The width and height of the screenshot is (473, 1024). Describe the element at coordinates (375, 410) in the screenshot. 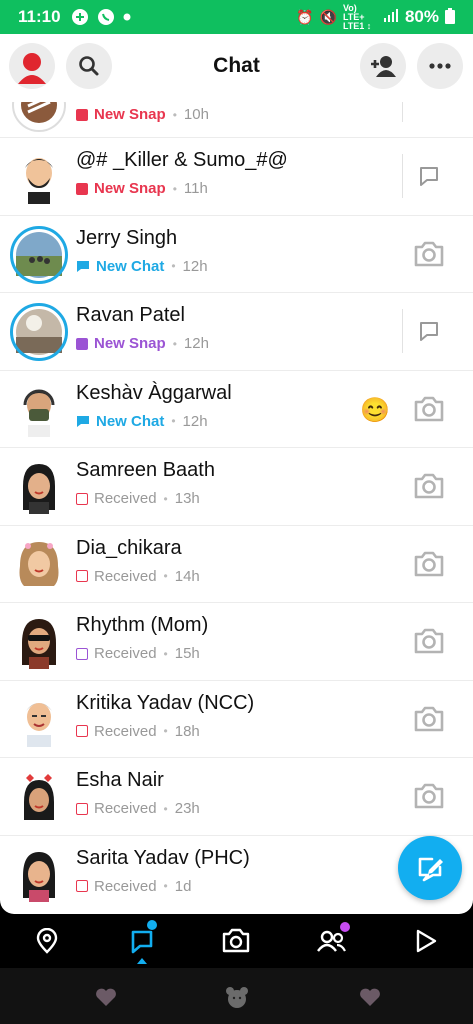

I see `friend-emoji: 😊` at that location.